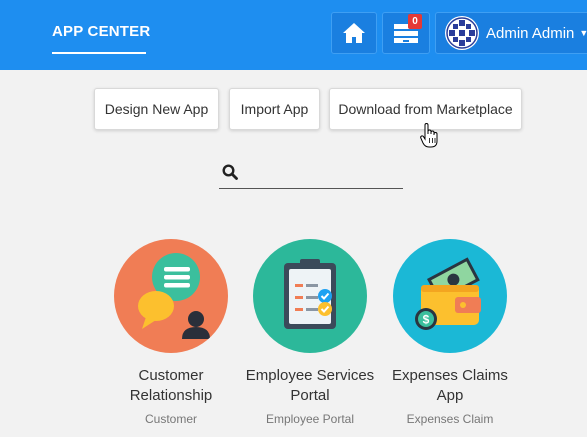 The height and width of the screenshot is (437, 587). Describe the element at coordinates (530, 33) in the screenshot. I see `user-name: Admin Admin` at that location.